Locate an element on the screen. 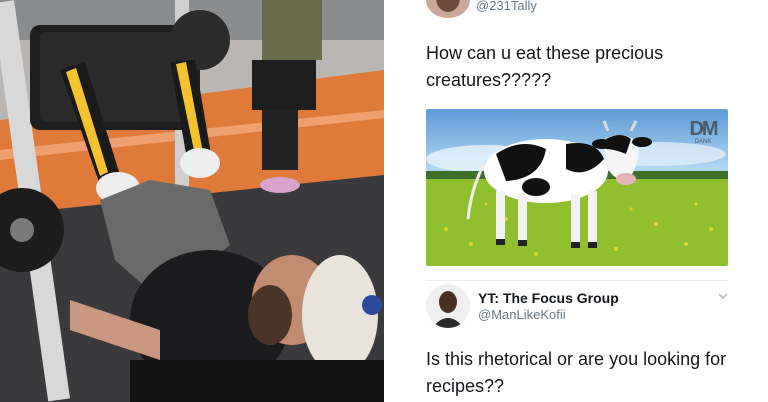  watermark-mark: DM is located at coordinates (703, 129).